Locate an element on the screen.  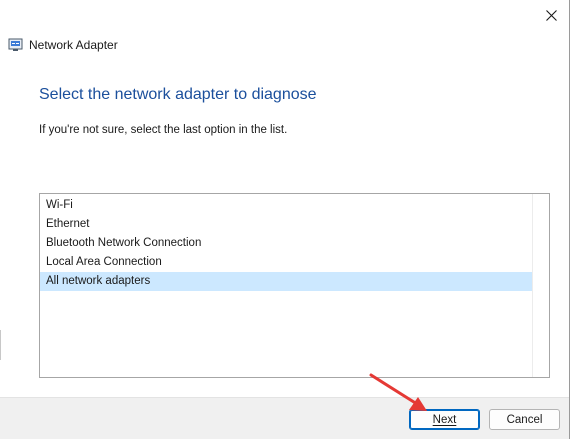
list-item-ethernet: Ethernet is located at coordinates (286, 224).